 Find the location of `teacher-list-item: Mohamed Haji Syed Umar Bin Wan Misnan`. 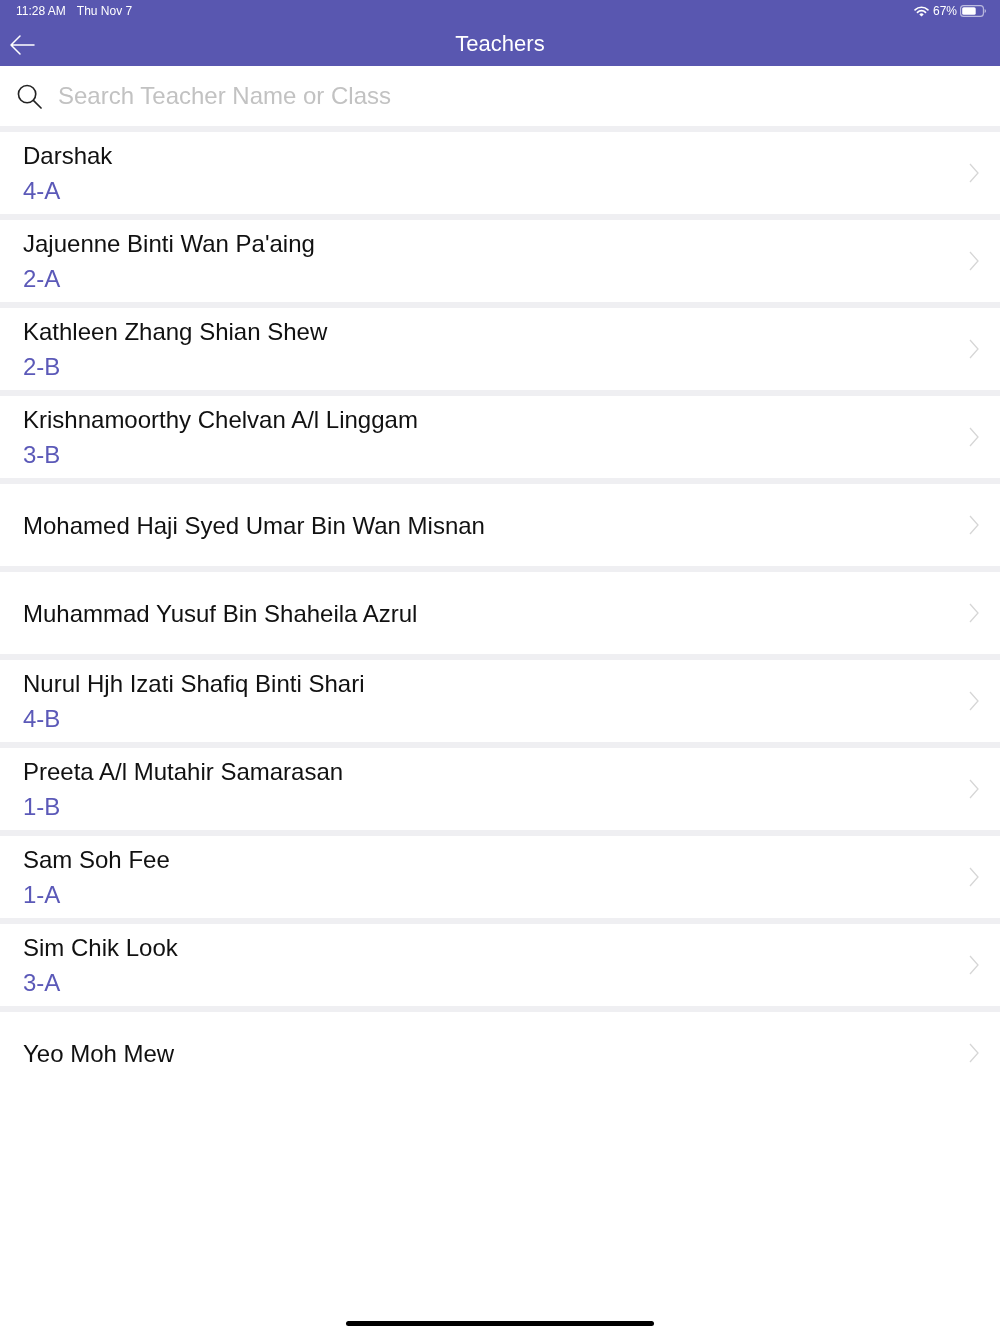

teacher-list-item: Mohamed Haji Syed Umar Bin Wan Misnan is located at coordinates (500, 525).